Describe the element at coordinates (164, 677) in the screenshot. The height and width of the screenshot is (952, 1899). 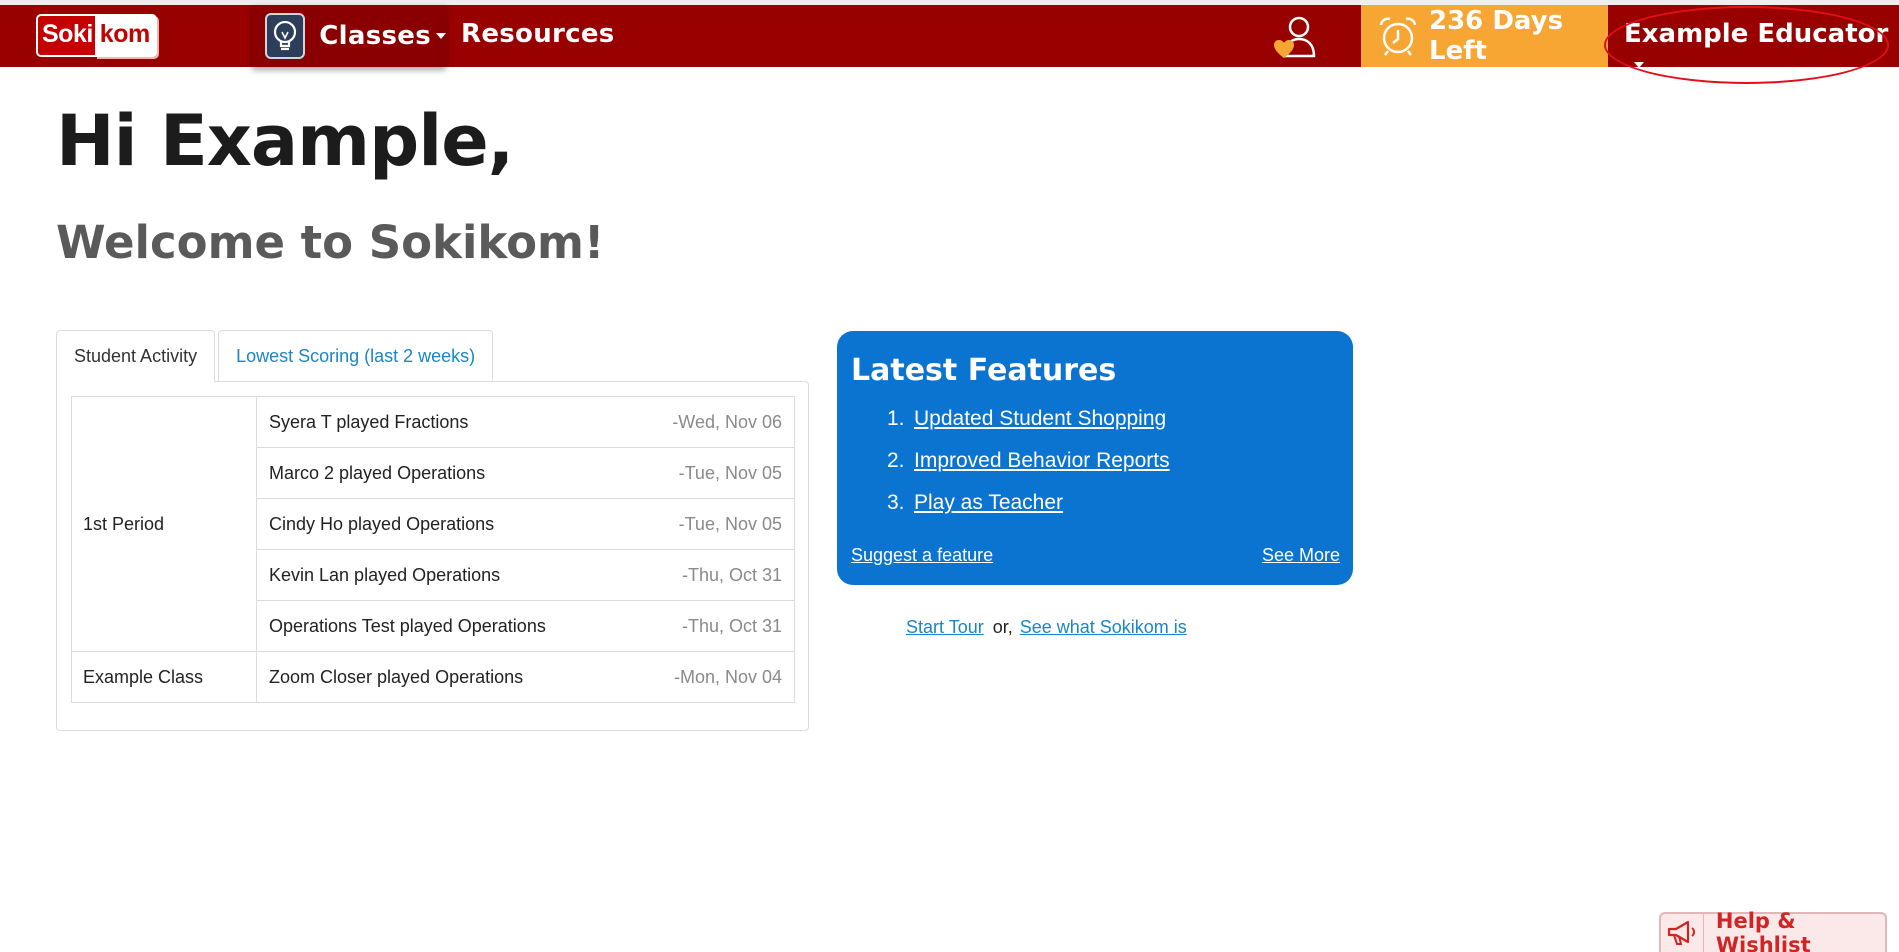
I see `class-name-cell: Example Class` at that location.